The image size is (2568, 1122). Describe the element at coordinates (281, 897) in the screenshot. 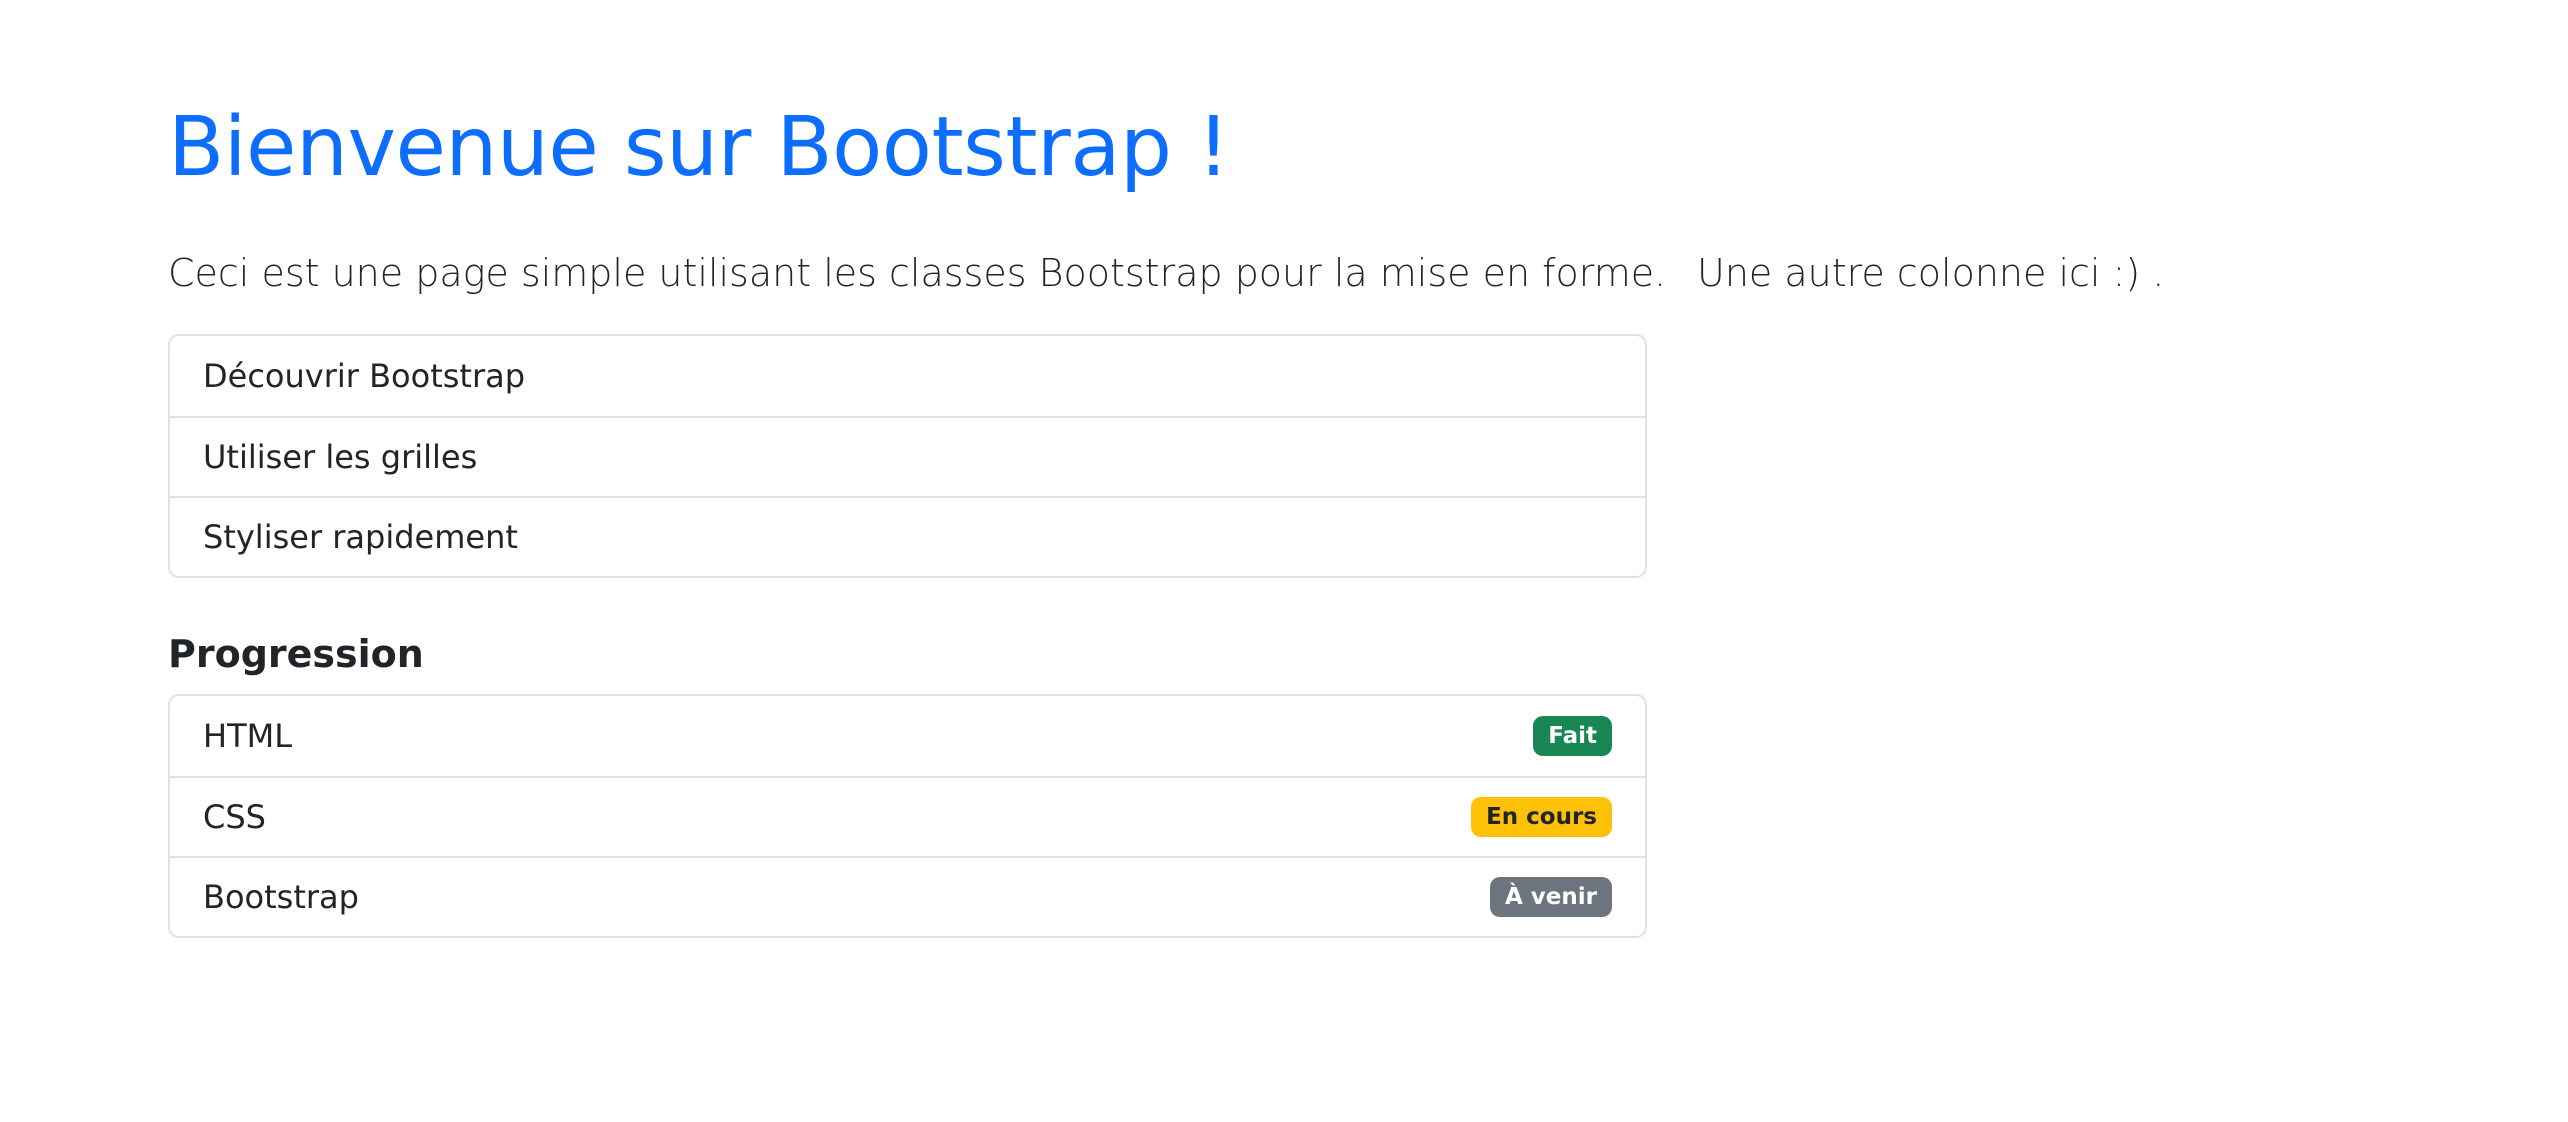

I see `progress-item-label: Bootstrap` at that location.